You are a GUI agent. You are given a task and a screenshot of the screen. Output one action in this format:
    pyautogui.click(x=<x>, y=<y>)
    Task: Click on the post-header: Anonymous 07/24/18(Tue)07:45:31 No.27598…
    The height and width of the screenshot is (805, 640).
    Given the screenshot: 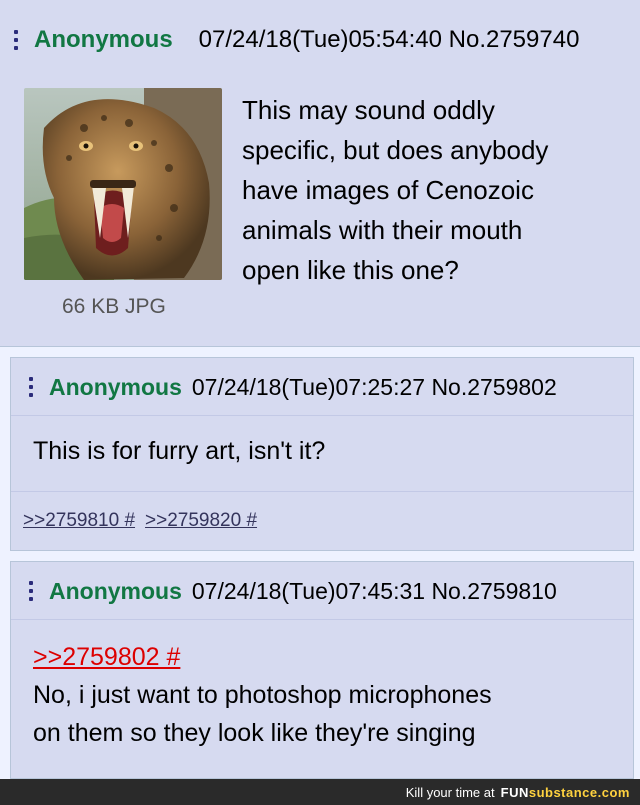 What is the action you would take?
    pyautogui.click(x=331, y=591)
    